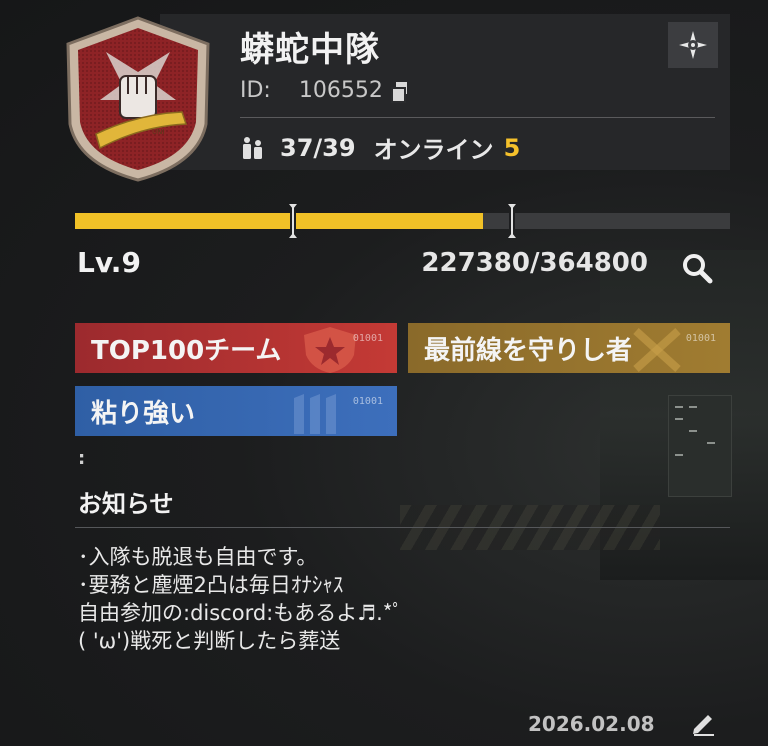 Image resolution: width=768 pixels, height=746 pixels. What do you see at coordinates (534, 263) in the screenshot?
I see `exp-value: 227380/364800` at bounding box center [534, 263].